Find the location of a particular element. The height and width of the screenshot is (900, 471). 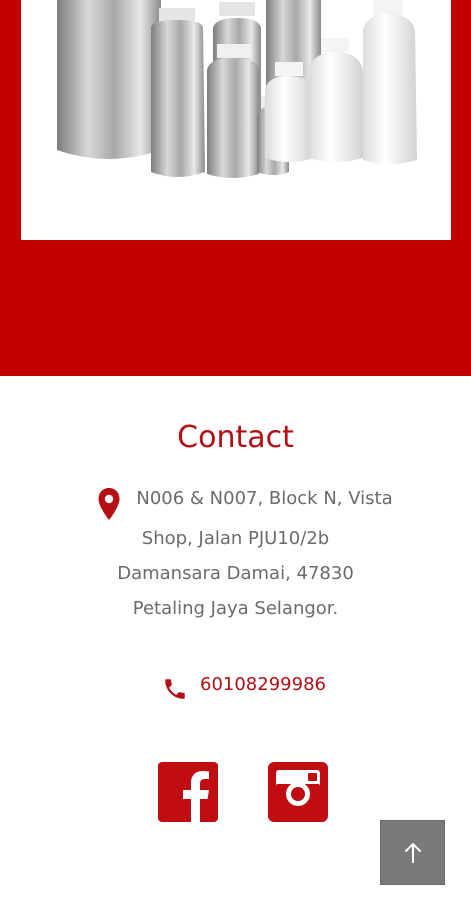

instagram-icon is located at coordinates (298, 792).